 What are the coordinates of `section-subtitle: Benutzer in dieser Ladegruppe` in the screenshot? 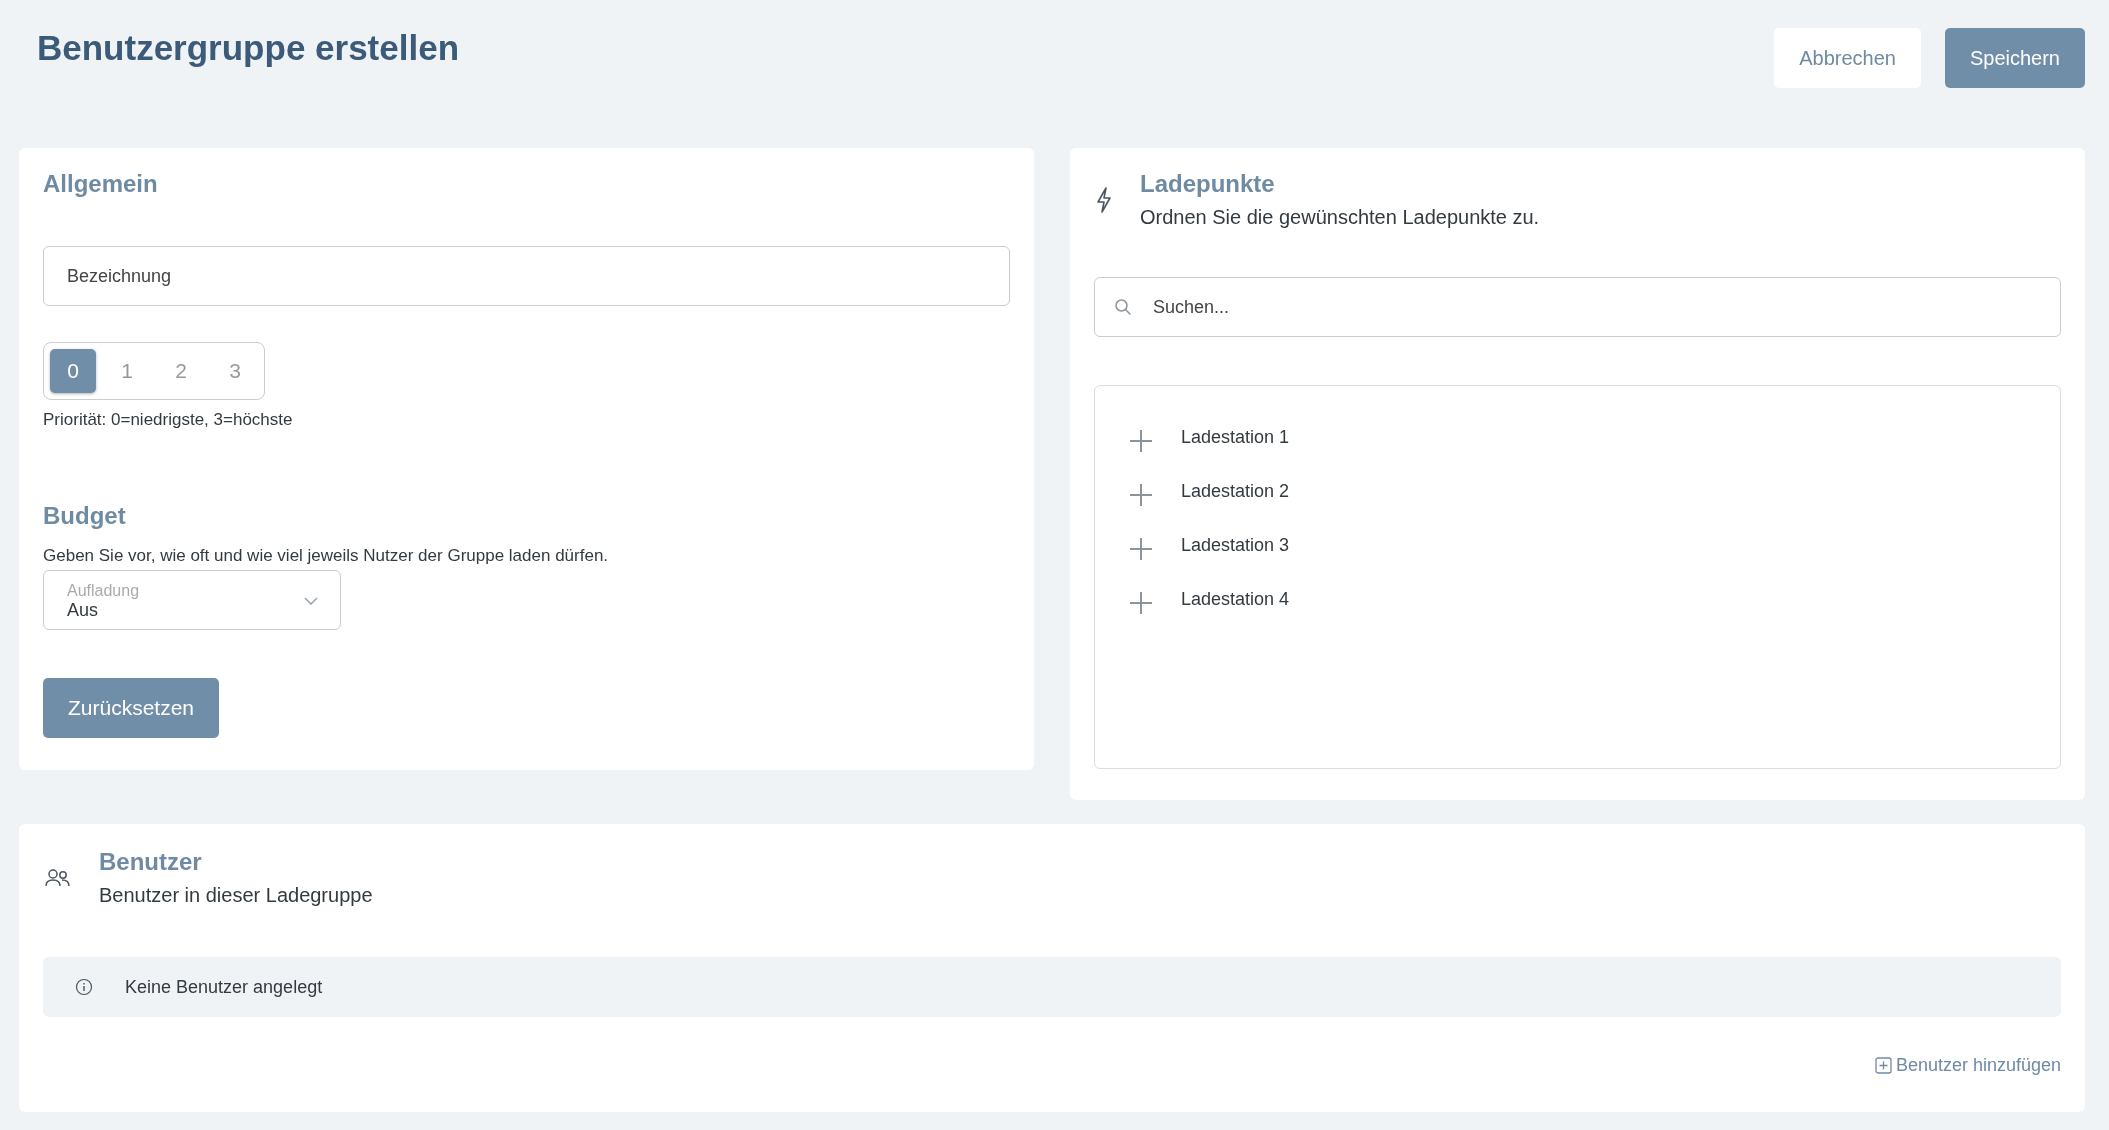 It's located at (236, 895).